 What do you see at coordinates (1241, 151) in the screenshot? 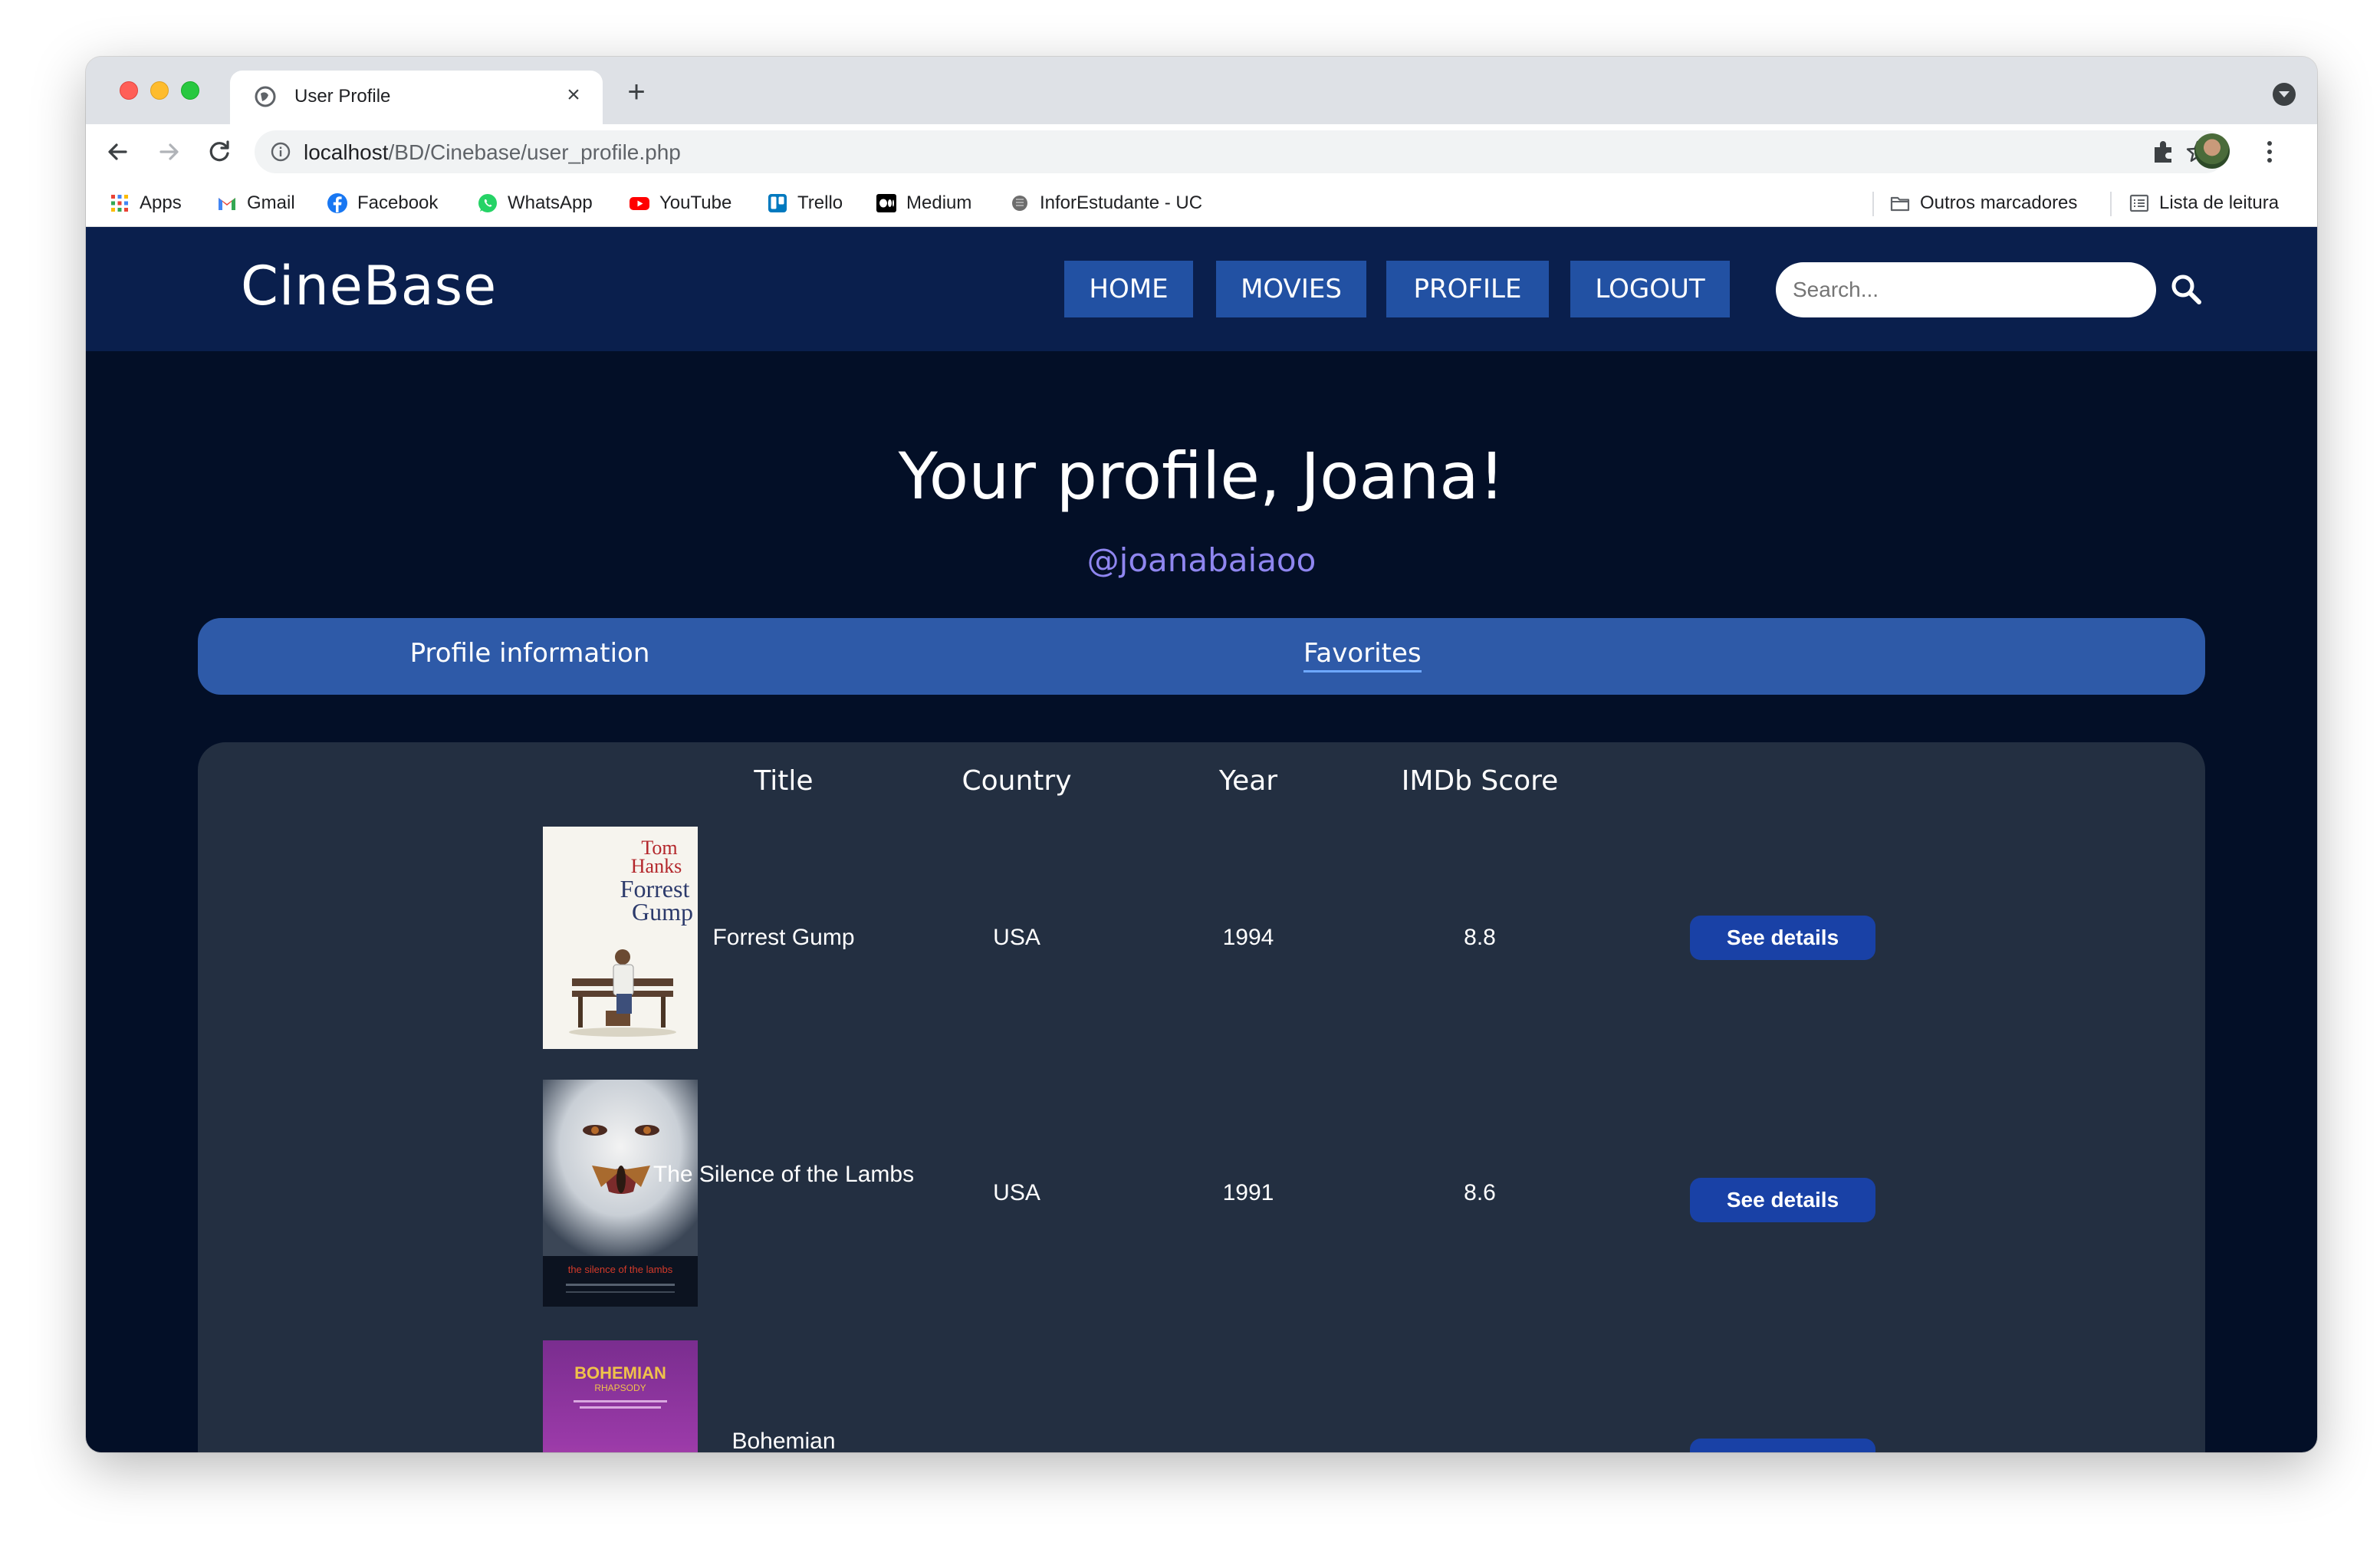
I see `address-bar: localhost/BD/Cinebase/user_profile.php` at bounding box center [1241, 151].